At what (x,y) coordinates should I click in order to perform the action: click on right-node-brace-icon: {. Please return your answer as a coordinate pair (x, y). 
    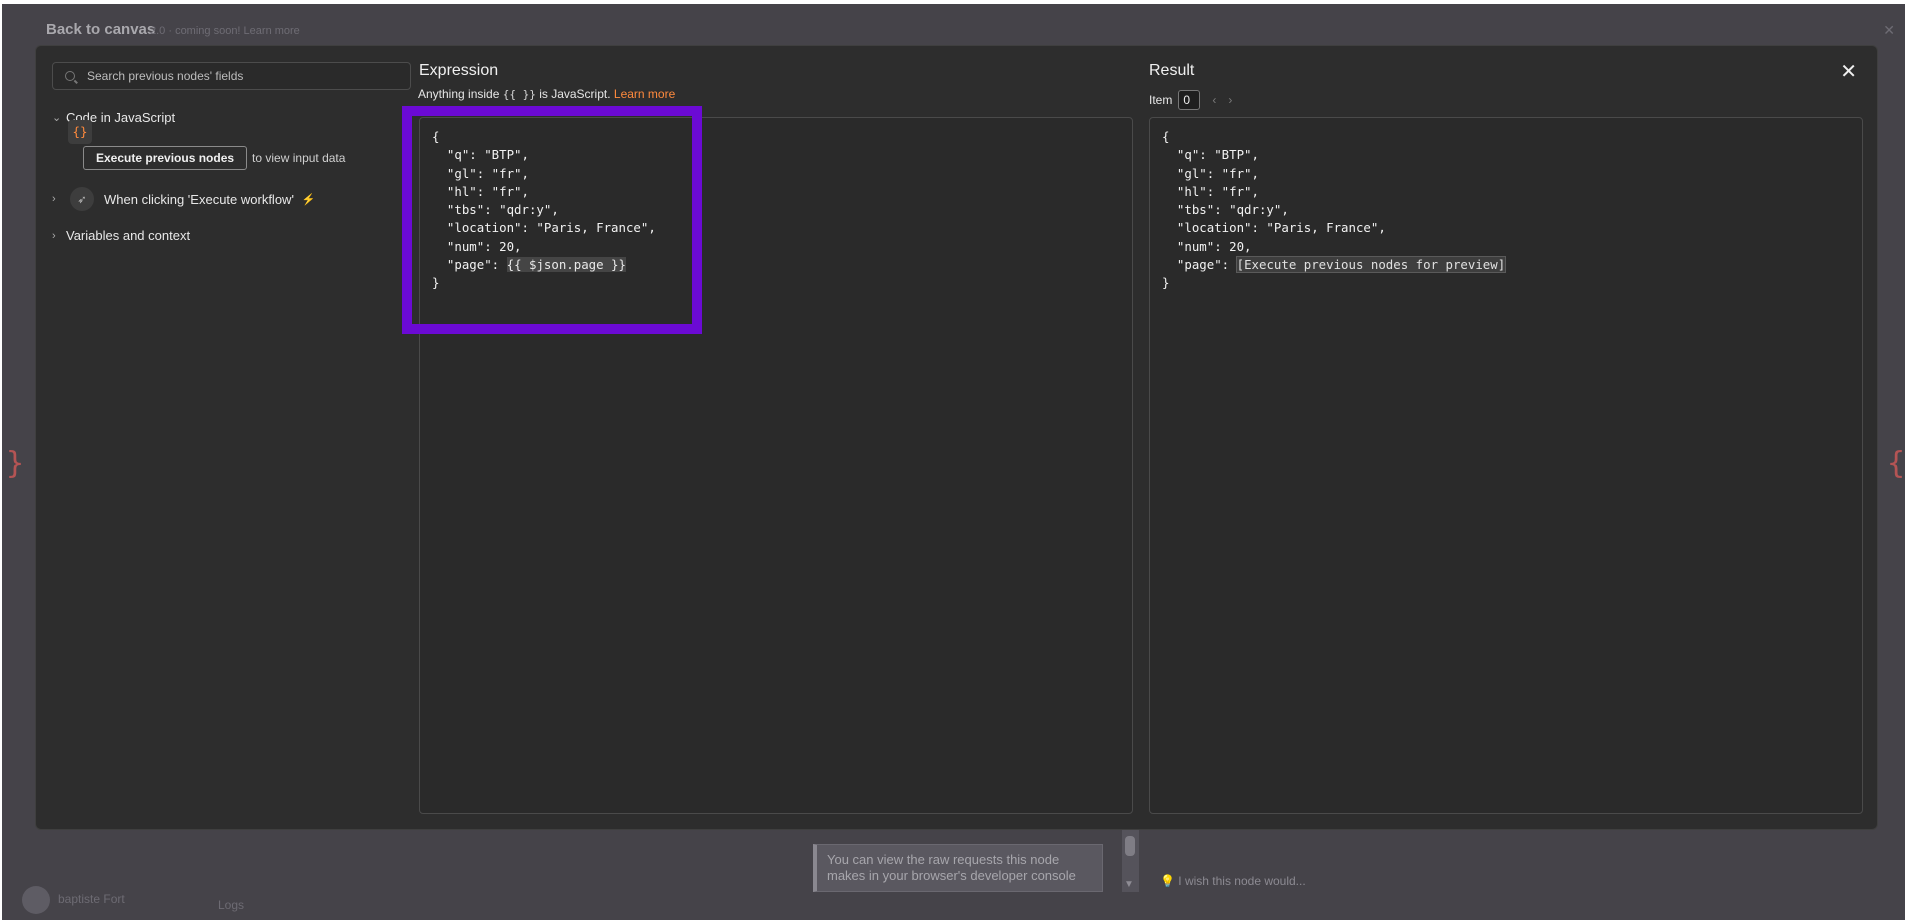
    Looking at the image, I should click on (1895, 463).